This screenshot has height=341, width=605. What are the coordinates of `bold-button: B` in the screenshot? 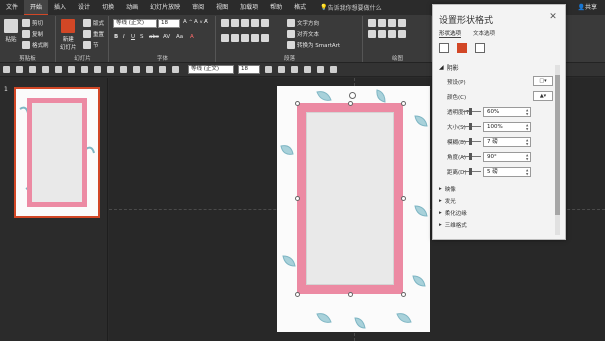 It's located at (116, 37).